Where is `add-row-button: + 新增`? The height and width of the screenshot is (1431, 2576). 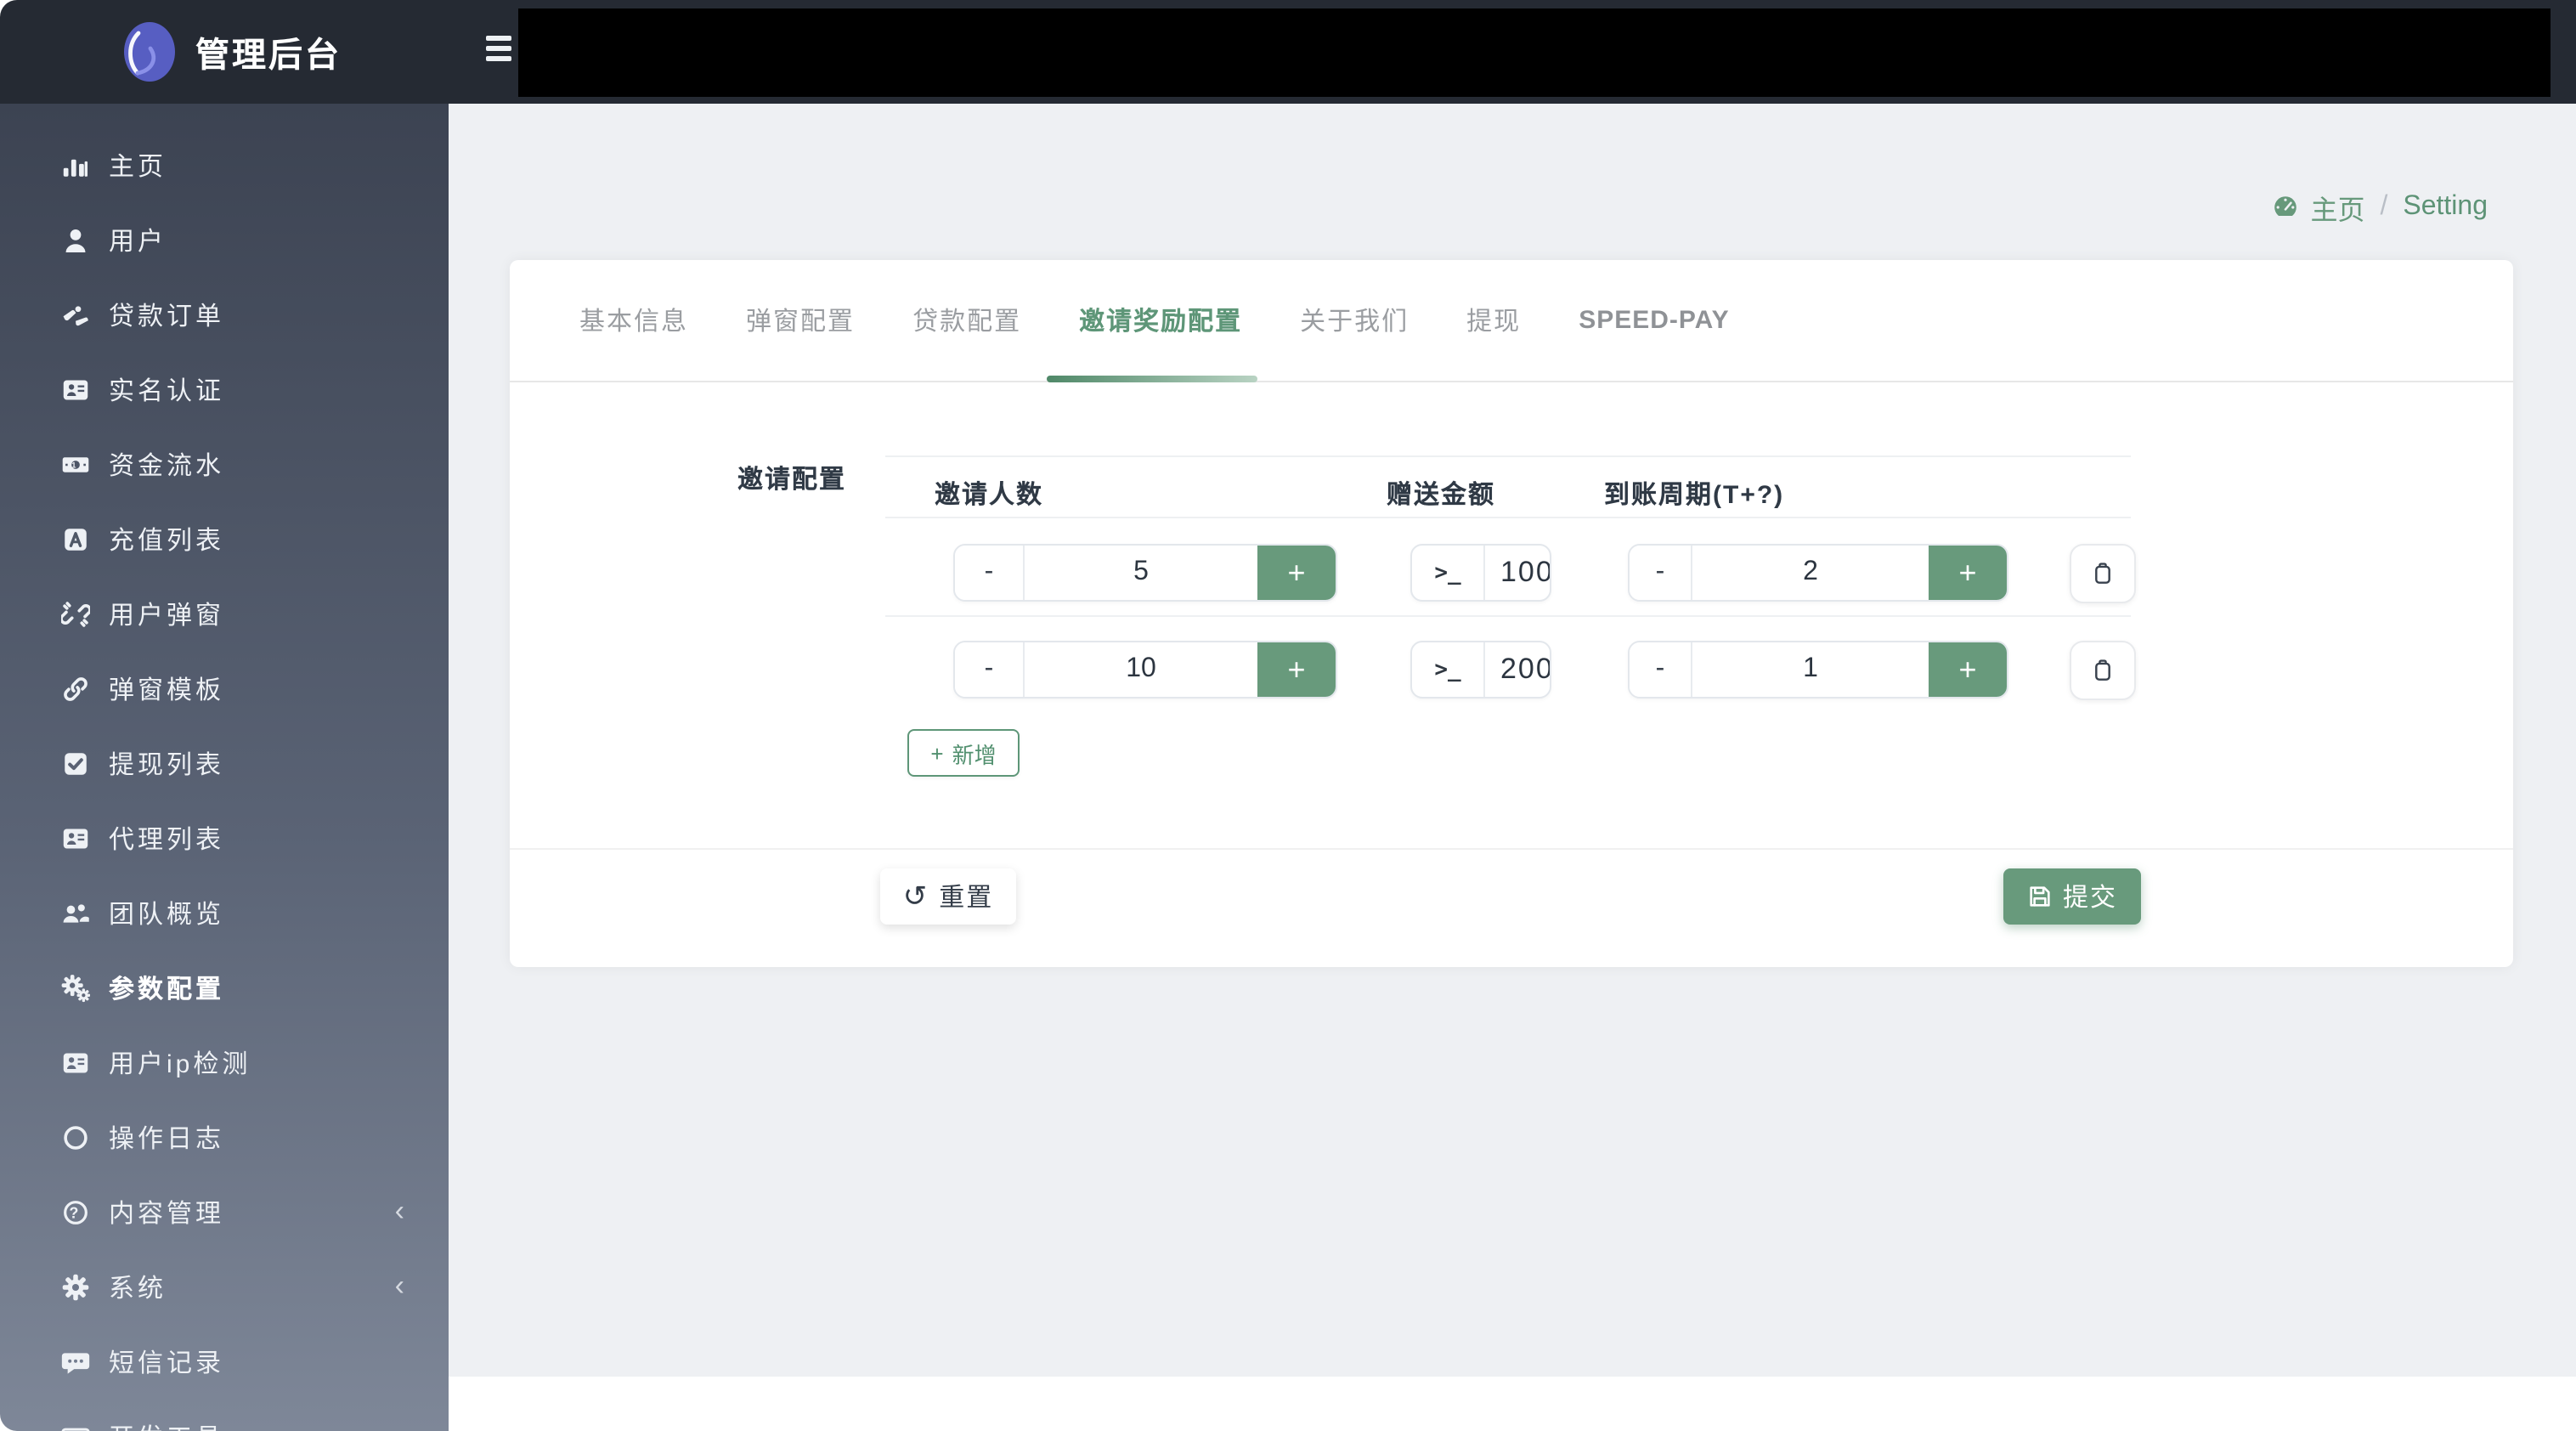
add-row-button: + 新增 is located at coordinates (964, 753).